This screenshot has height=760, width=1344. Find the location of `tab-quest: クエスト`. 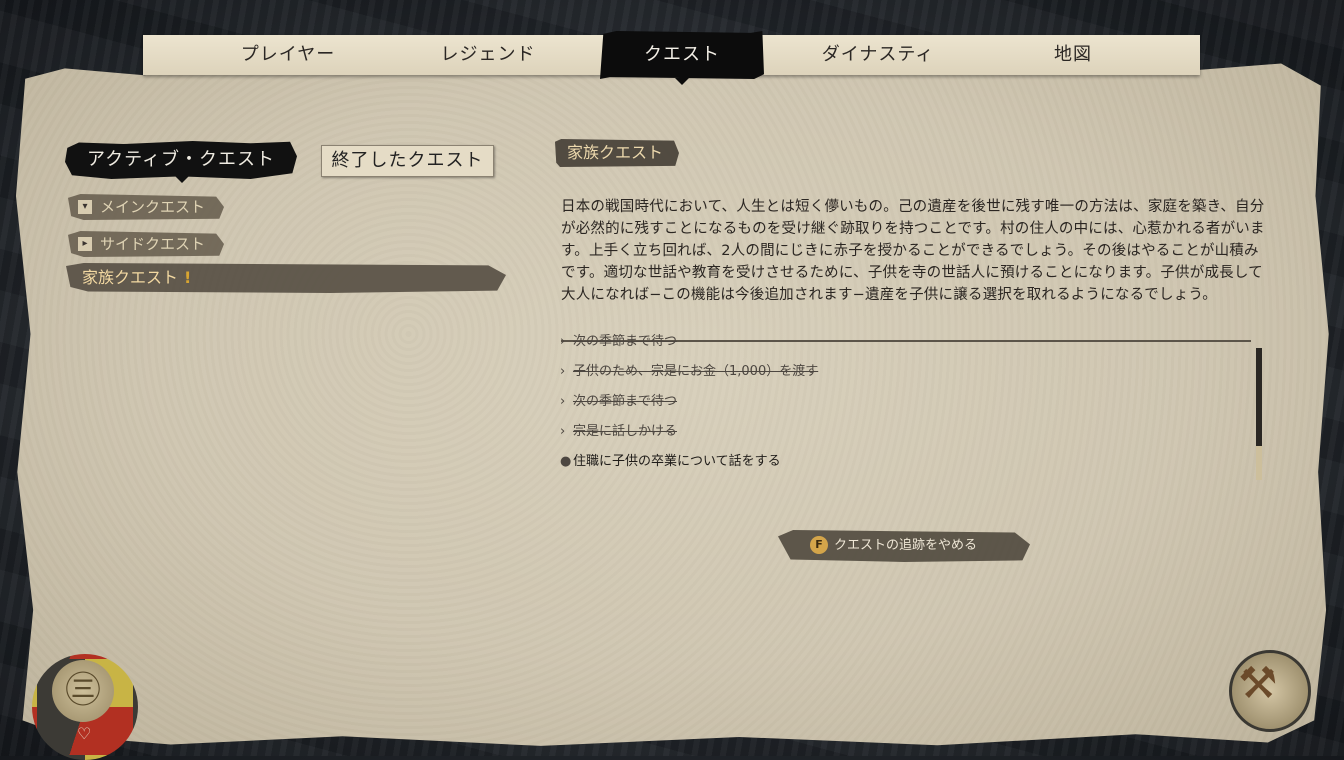

tab-quest: クエスト is located at coordinates (682, 55).